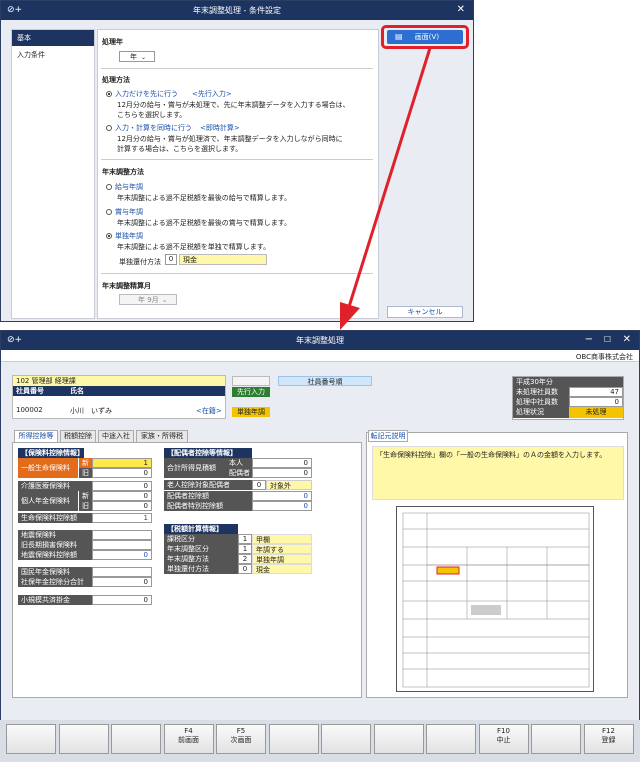 Image resolution: width=640 pixels, height=762 pixels. What do you see at coordinates (282, 463) in the screenshot?
I see `self-income-input: 0` at bounding box center [282, 463].